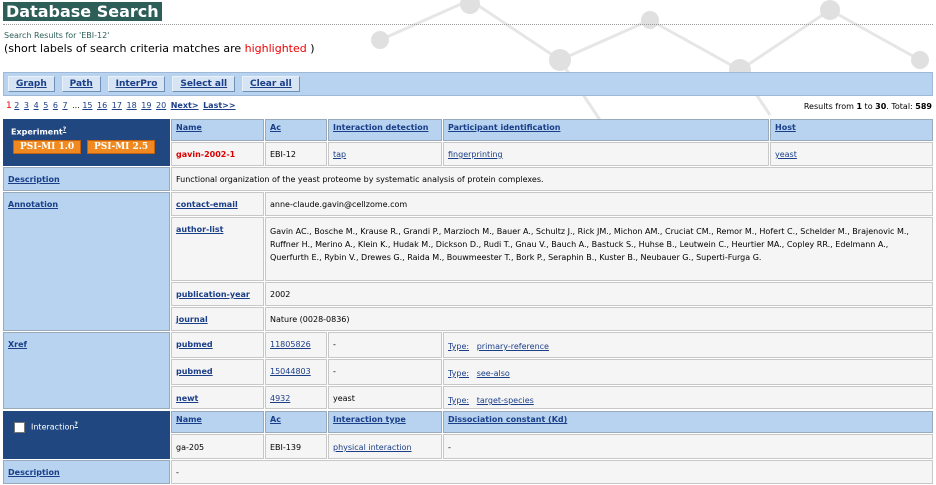  Describe the element at coordinates (217, 249) in the screenshot. I see `annotation-key-cell: author-list` at that location.